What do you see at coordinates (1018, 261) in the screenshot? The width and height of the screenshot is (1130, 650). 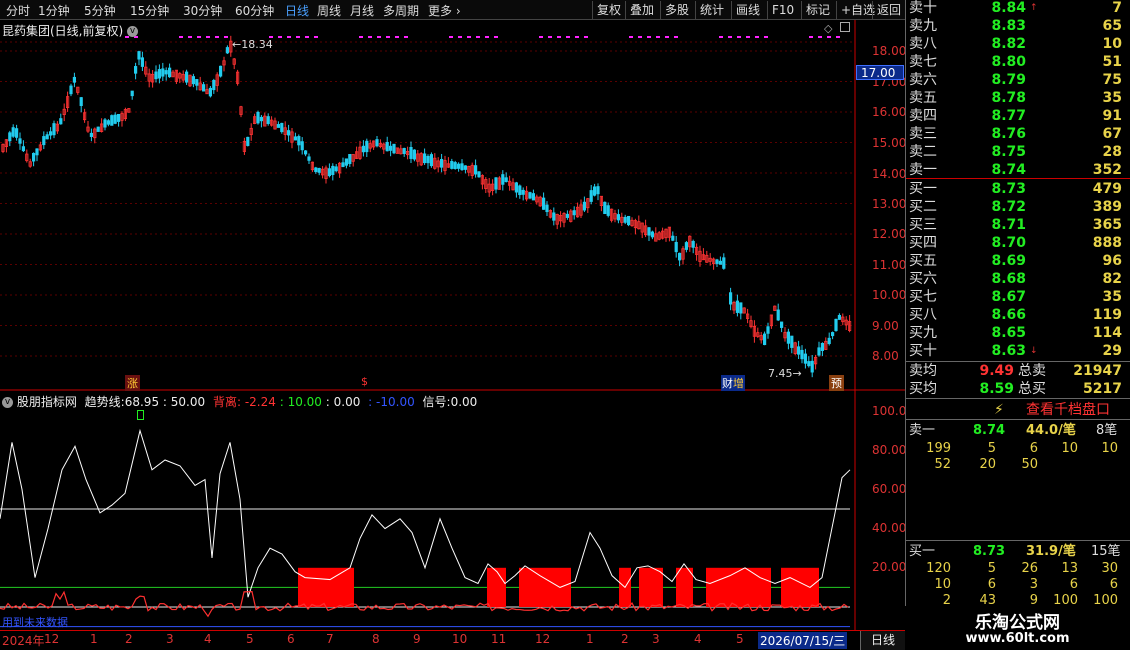 I see `bid-level-row: 买五 8.69 96` at bounding box center [1018, 261].